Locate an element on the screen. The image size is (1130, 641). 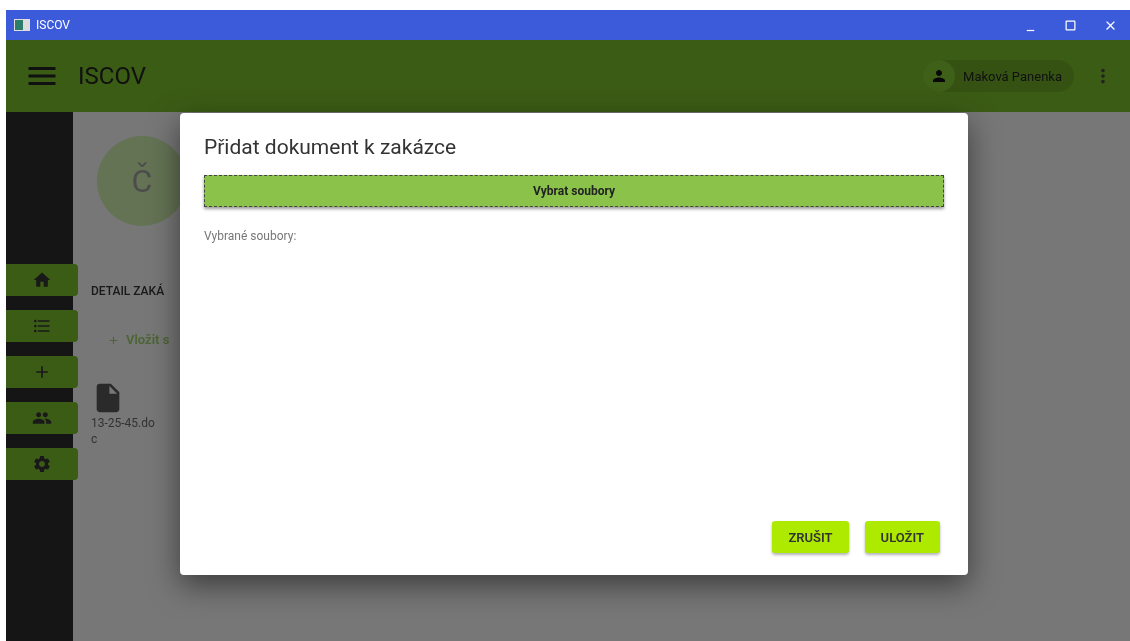
dialog-title: Přidat dokument k zakázce is located at coordinates (331, 147).